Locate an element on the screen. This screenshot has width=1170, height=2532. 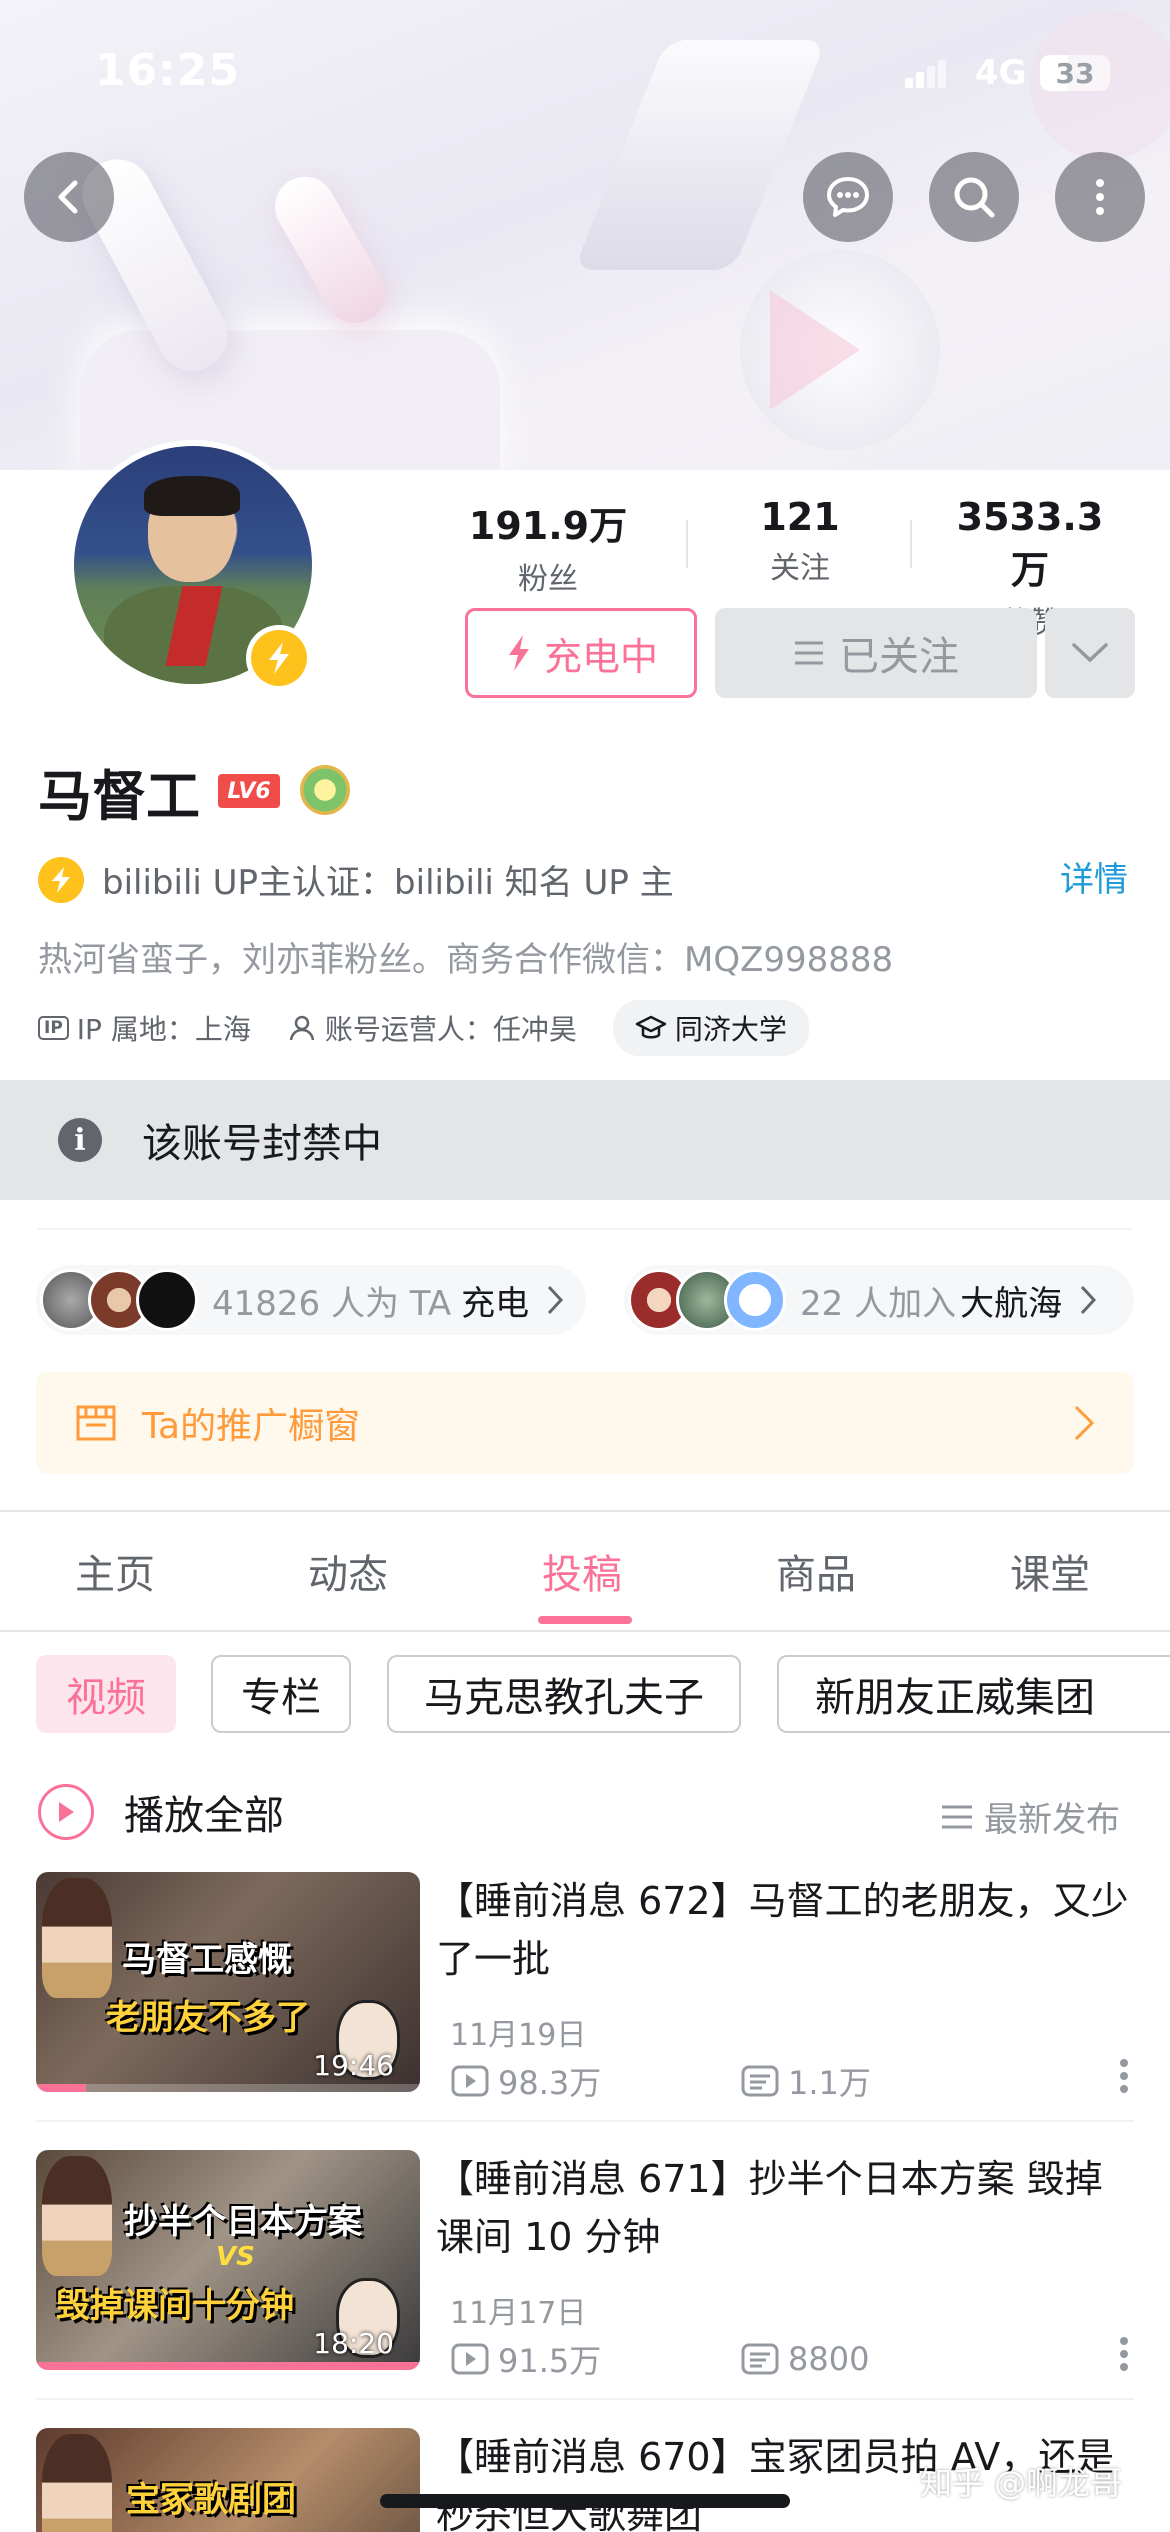
tab-goods: 商品 is located at coordinates (816, 1571).